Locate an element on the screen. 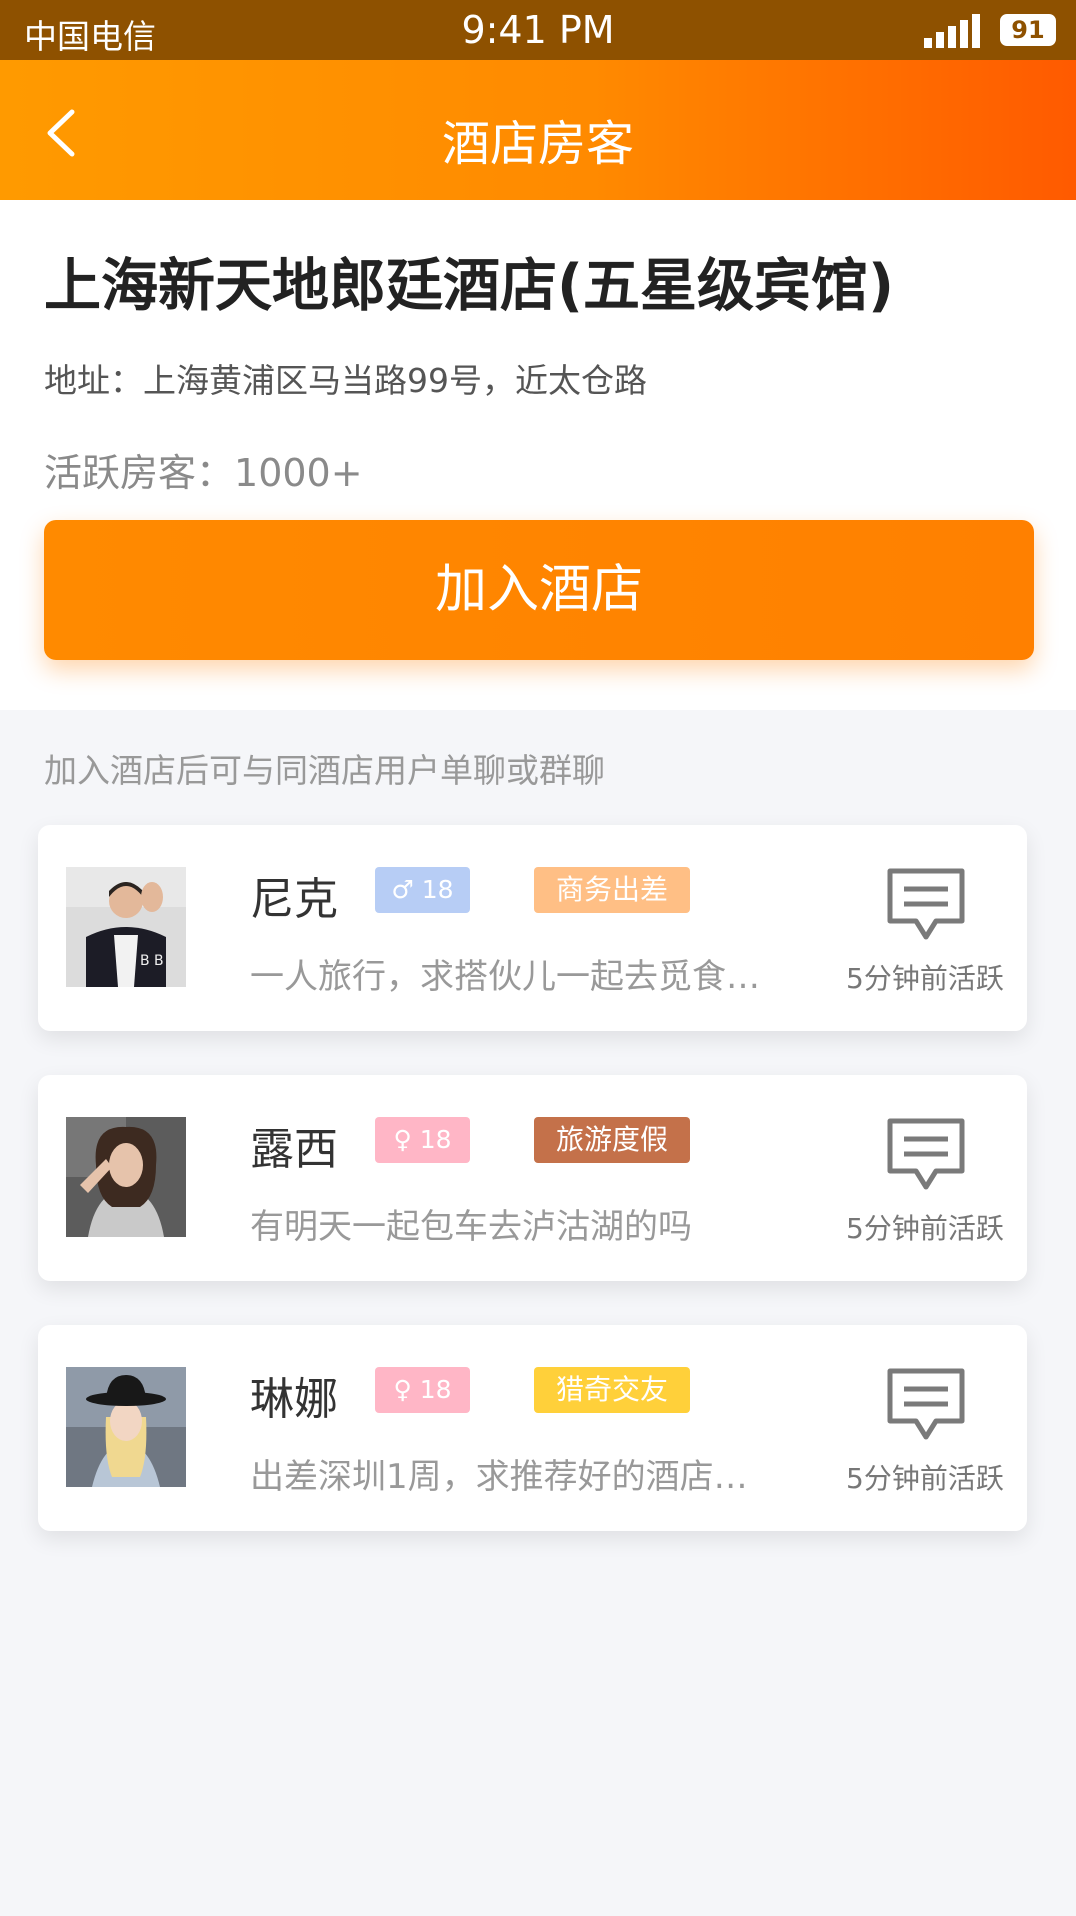 This screenshot has height=1916, width=1076. hotel-name: 上海新天地郎廷酒店(五星级宾馆) is located at coordinates (469, 286).